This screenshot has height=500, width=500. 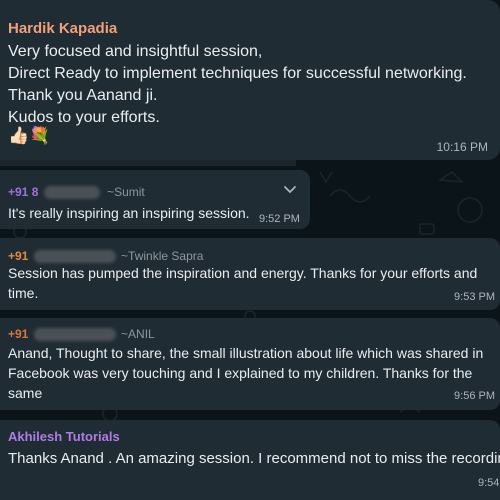 I want to click on chevron-down-icon, so click(x=290, y=190).